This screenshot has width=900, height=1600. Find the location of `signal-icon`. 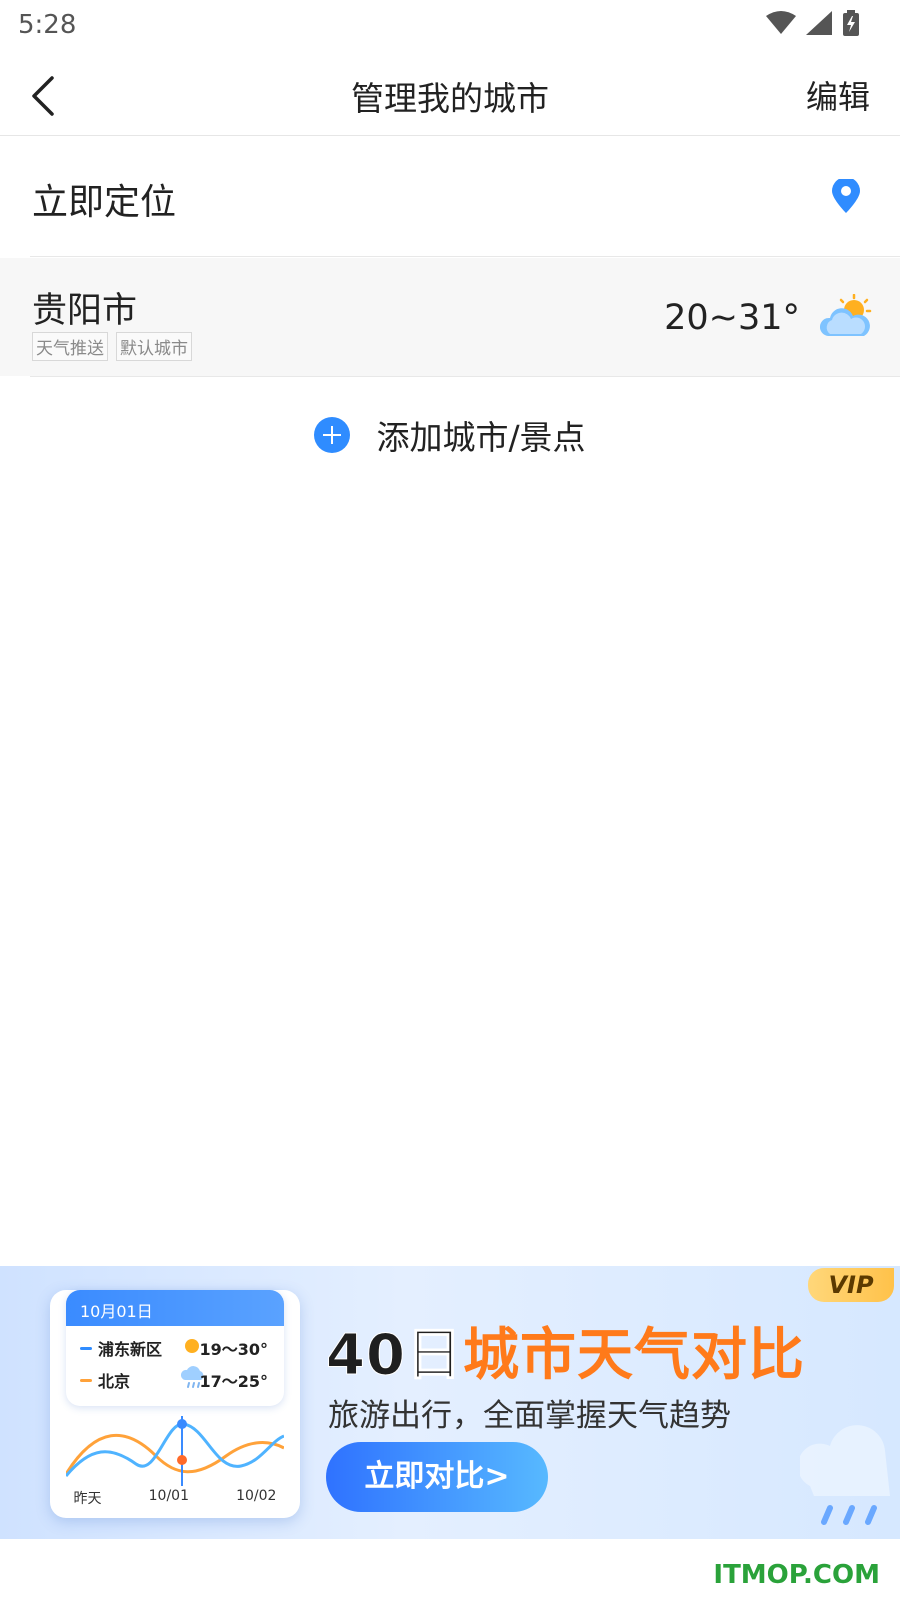

signal-icon is located at coordinates (819, 23).